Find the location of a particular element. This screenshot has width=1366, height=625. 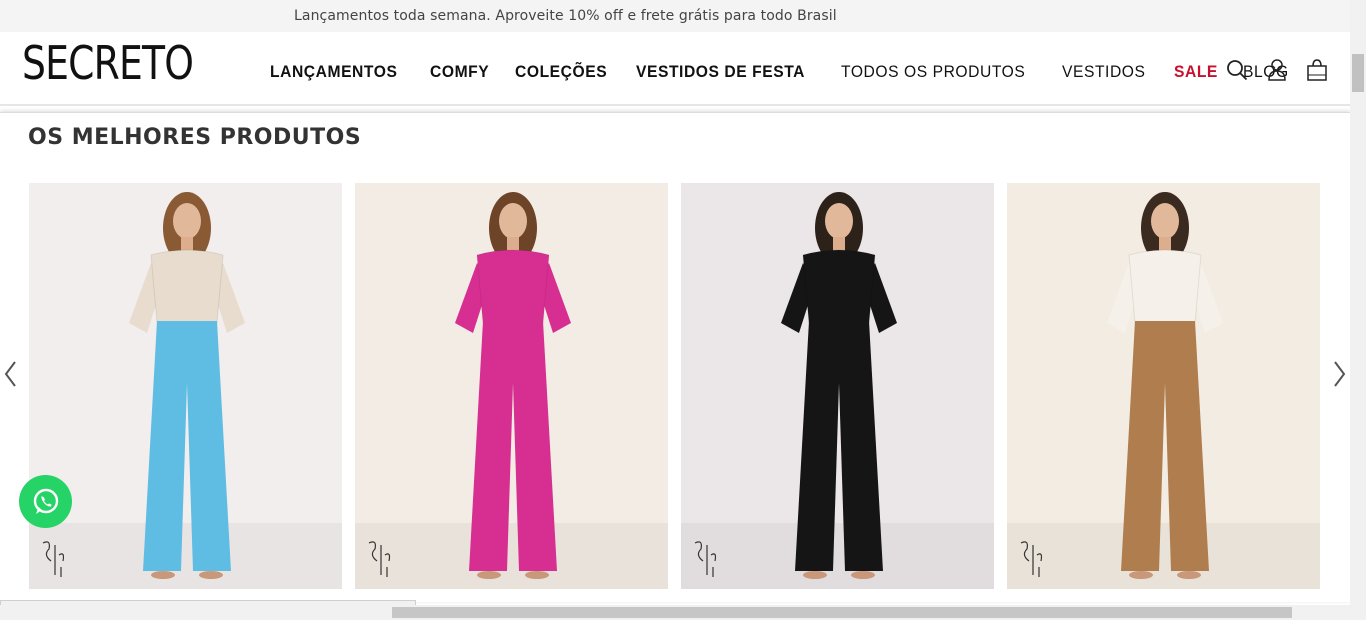

nav-item-colecoes: COLEÇÕES is located at coordinates (561, 72).